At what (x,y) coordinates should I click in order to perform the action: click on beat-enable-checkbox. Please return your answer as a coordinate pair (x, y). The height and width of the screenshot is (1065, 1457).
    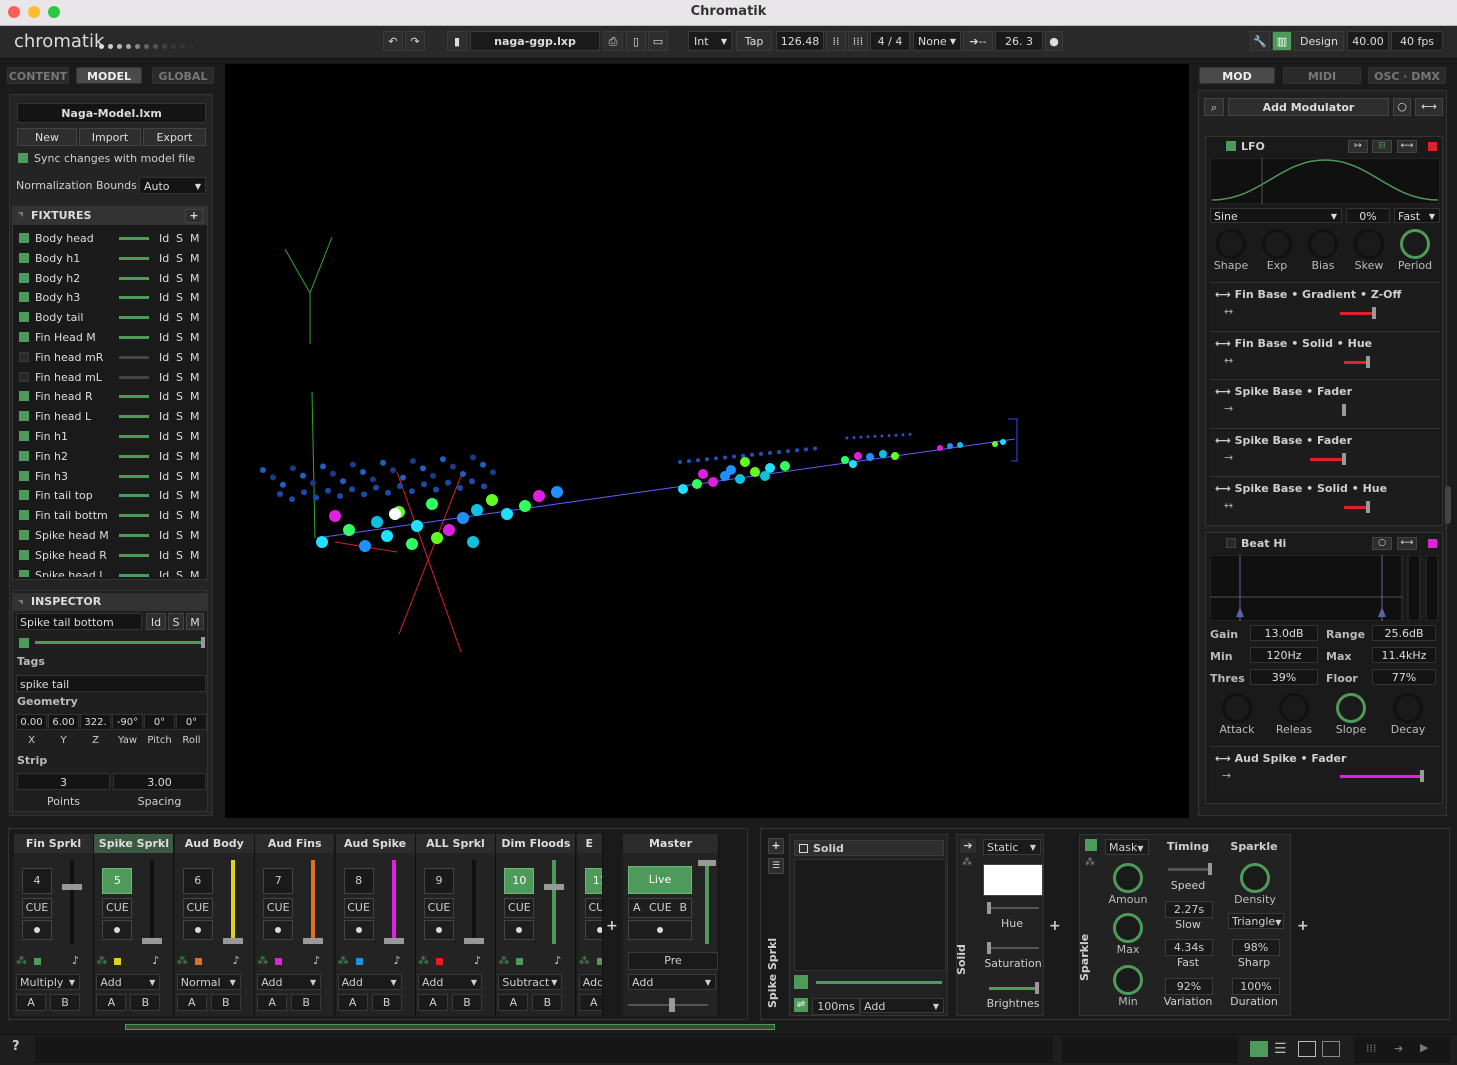
    Looking at the image, I should click on (1231, 543).